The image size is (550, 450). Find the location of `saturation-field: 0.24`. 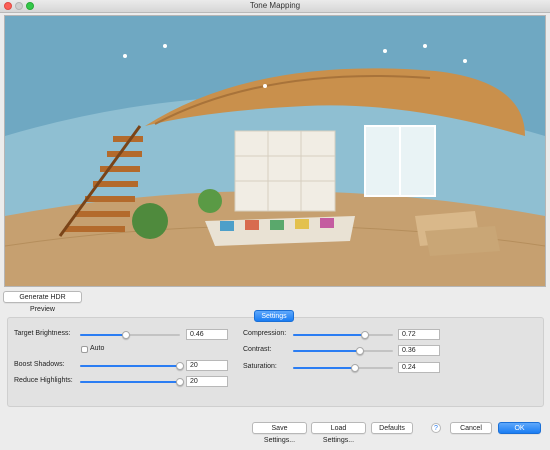

saturation-field: 0.24 is located at coordinates (419, 367).